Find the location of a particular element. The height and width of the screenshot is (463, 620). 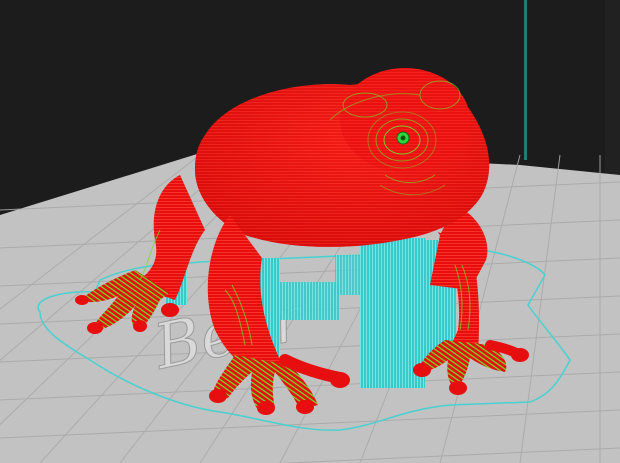

printer-frame-right is located at coordinates (525, 80).